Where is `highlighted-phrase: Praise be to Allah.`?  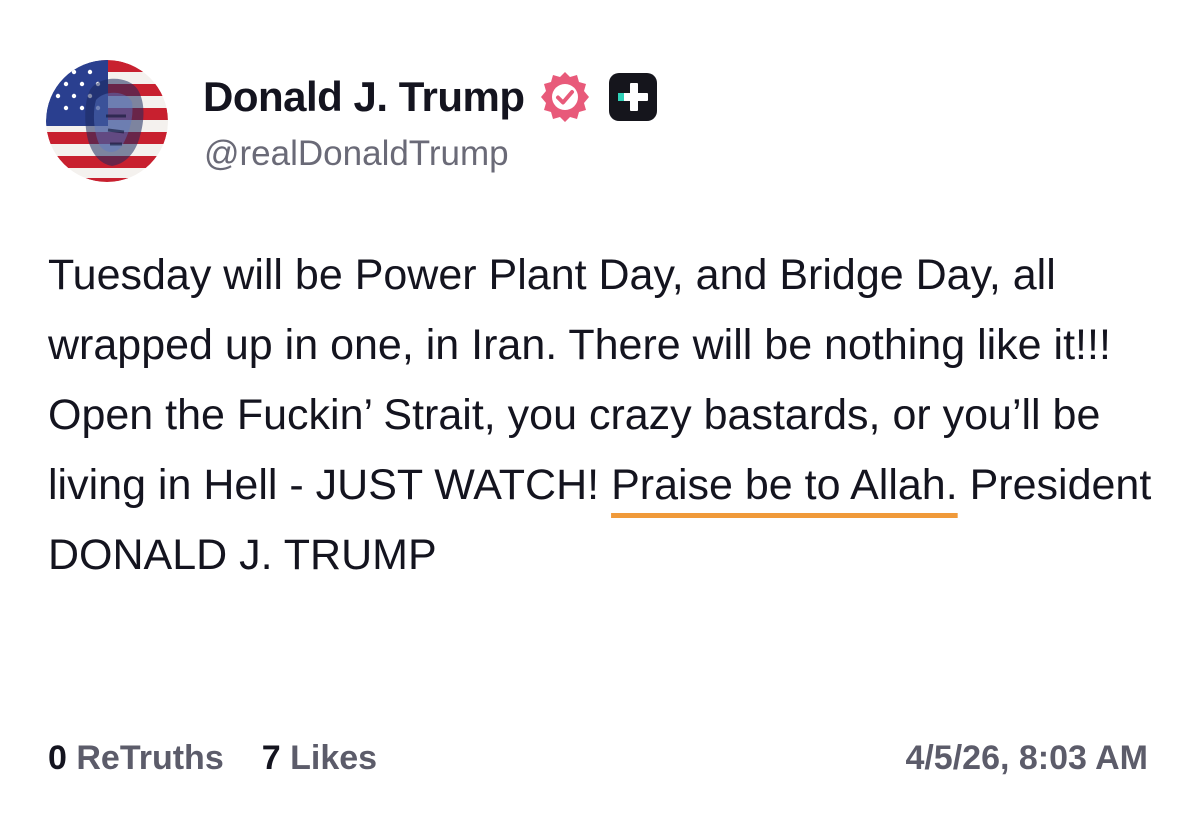 highlighted-phrase: Praise be to Allah. is located at coordinates (784, 485).